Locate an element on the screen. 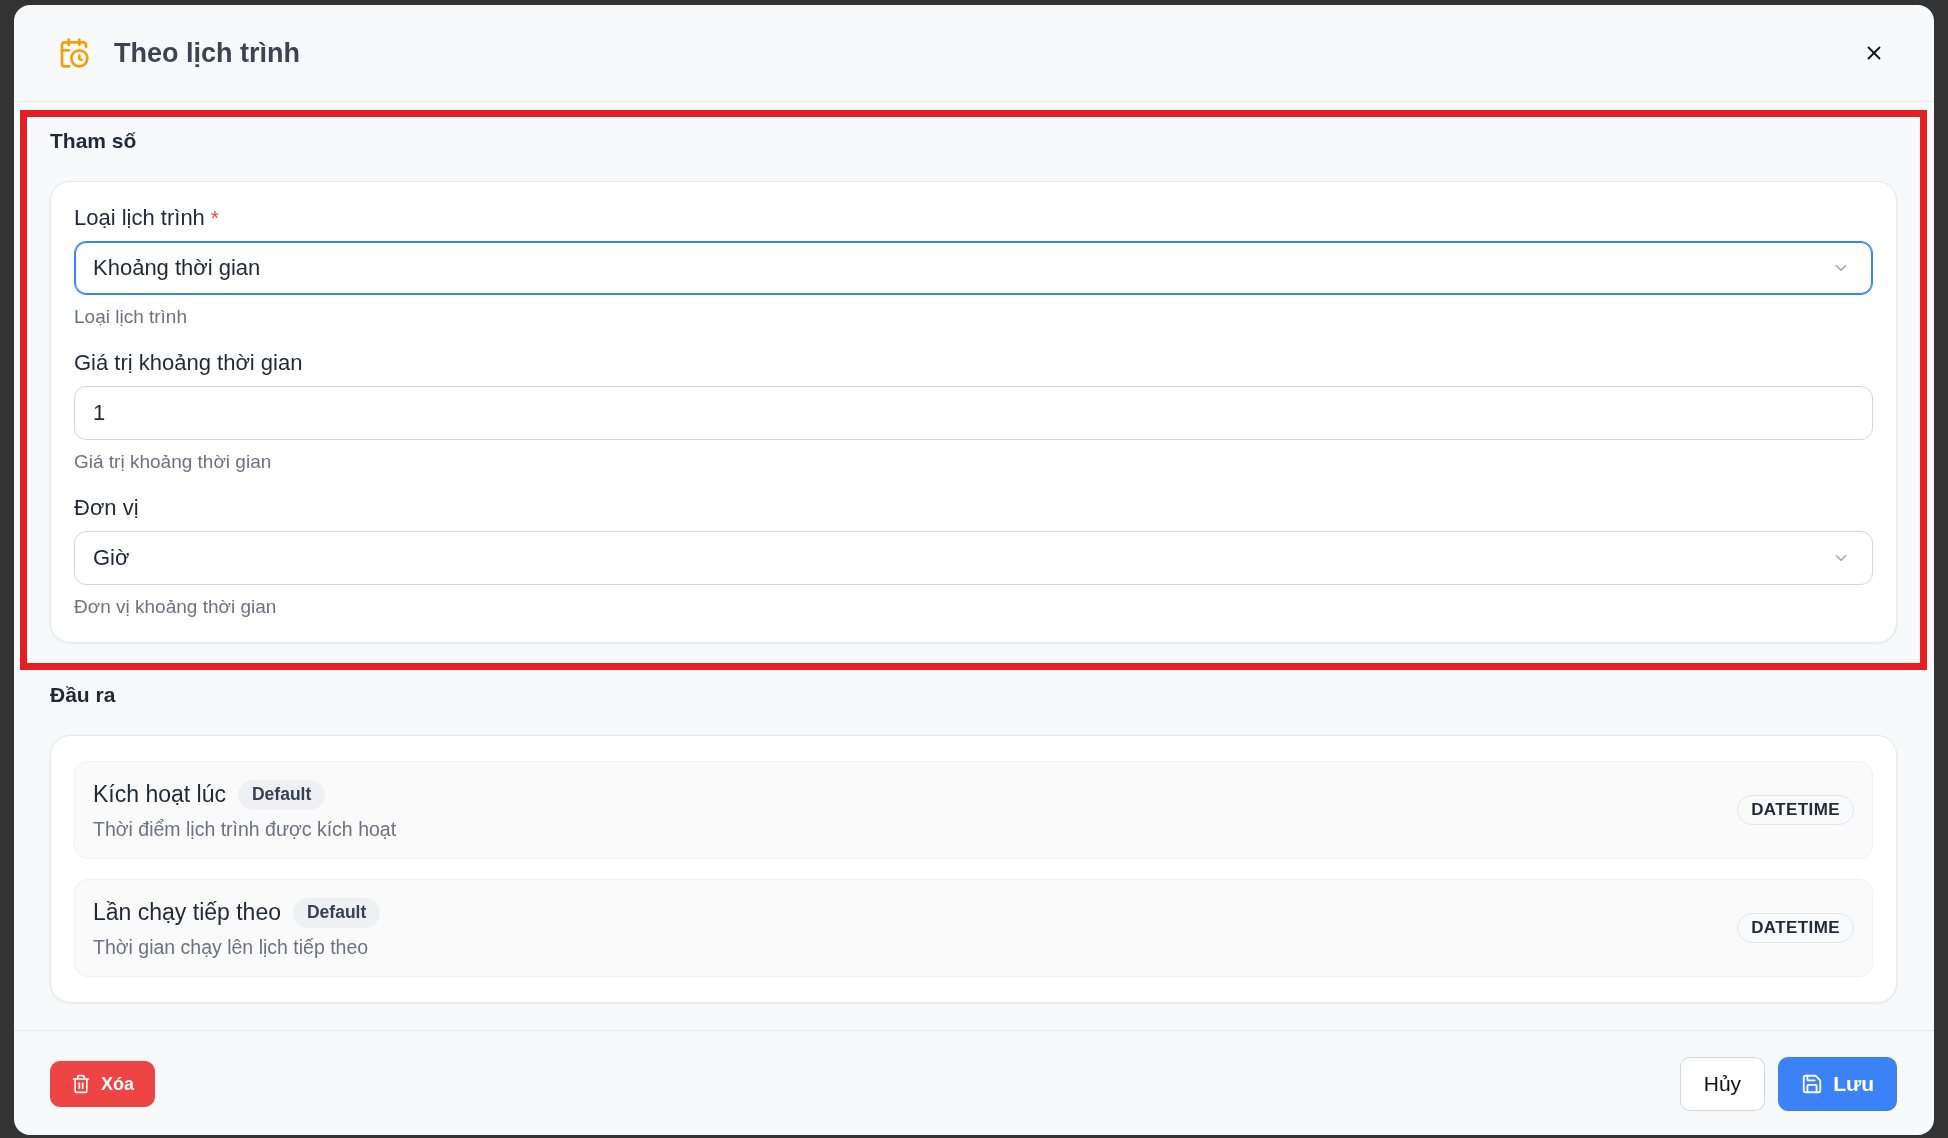 The image size is (1948, 1138). select-field: Khoảng thời gian is located at coordinates (973, 268).